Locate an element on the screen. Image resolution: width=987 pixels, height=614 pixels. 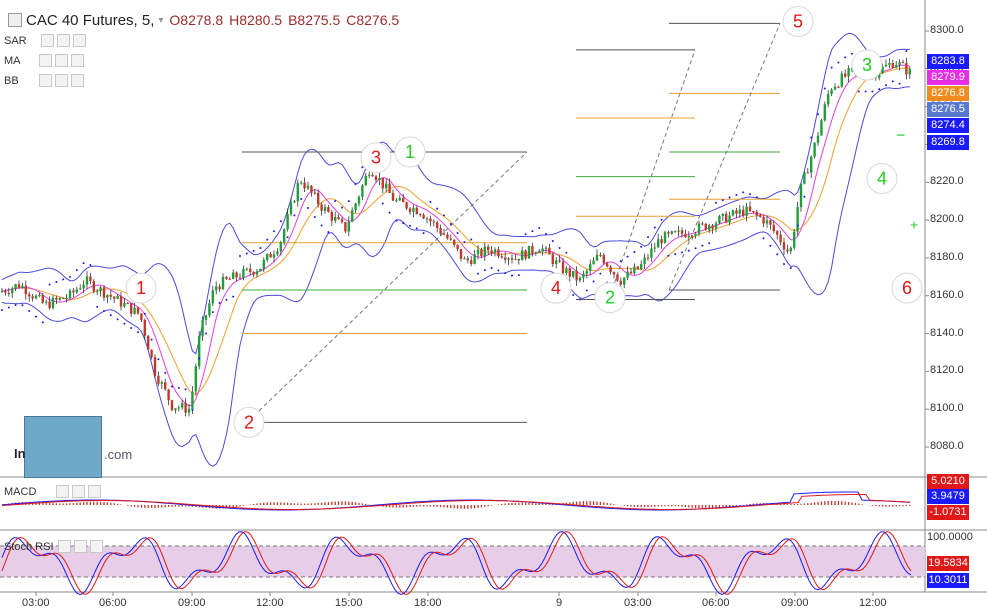
macd-tag: -1.0731 is located at coordinates (948, 512).